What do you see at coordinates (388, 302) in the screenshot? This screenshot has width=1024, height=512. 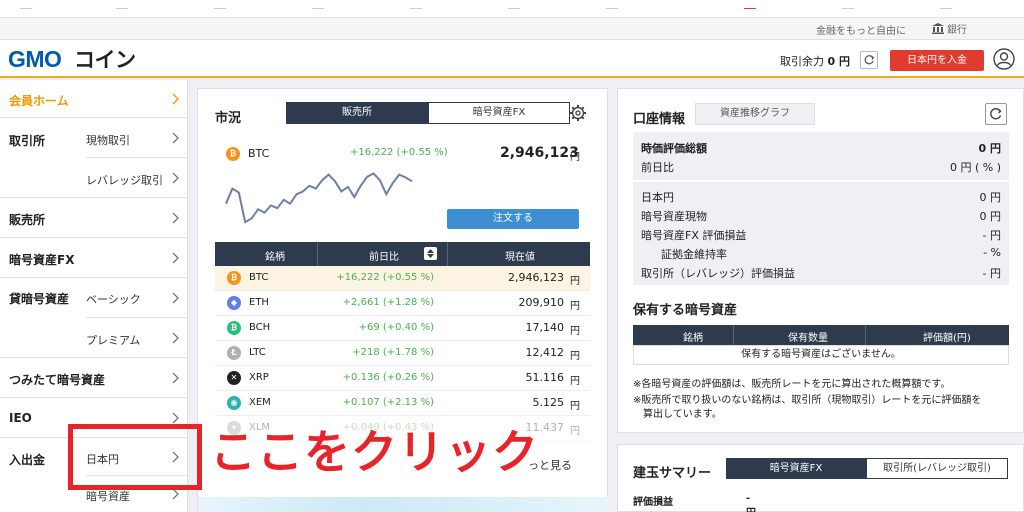 I see `row-change: +2,661 (+1.28 %)` at bounding box center [388, 302].